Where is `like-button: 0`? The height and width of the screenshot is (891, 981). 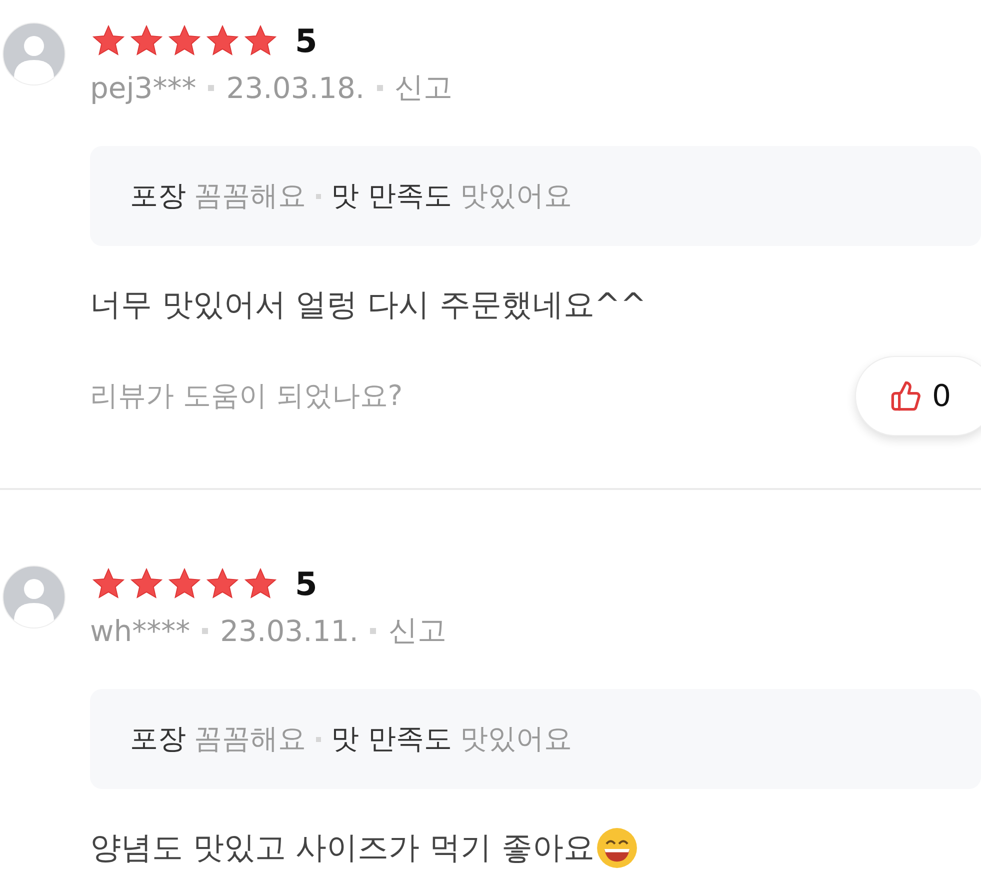 like-button: 0 is located at coordinates (918, 396).